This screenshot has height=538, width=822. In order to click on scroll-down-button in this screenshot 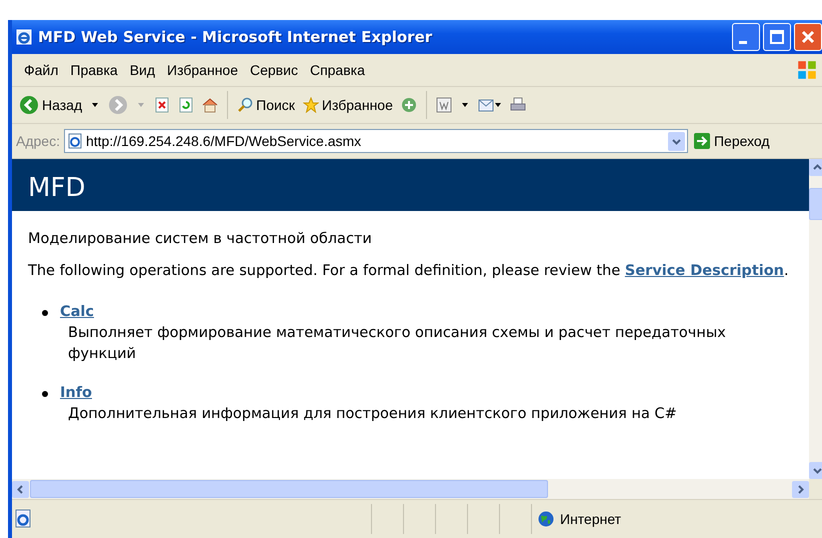, I will do `click(815, 470)`.